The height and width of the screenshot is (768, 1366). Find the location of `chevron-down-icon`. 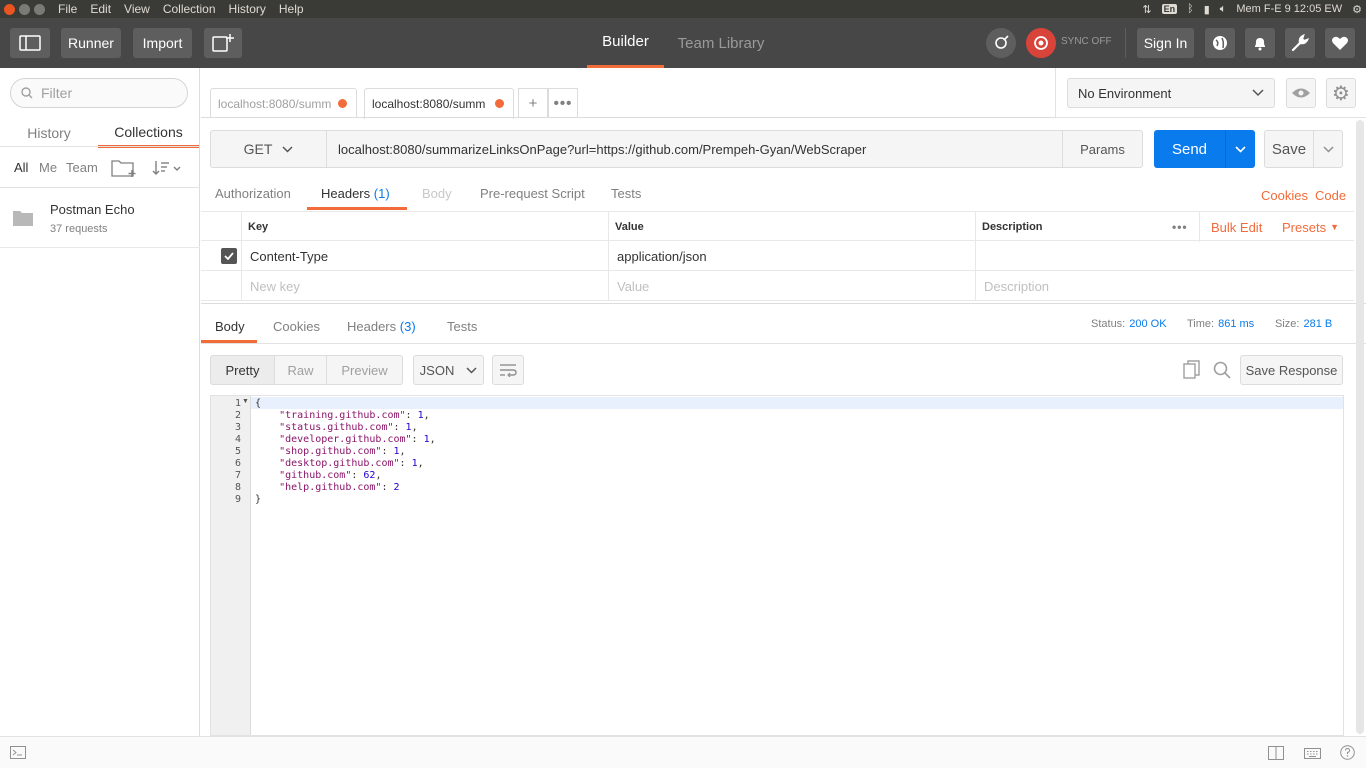

chevron-down-icon is located at coordinates (1258, 93).